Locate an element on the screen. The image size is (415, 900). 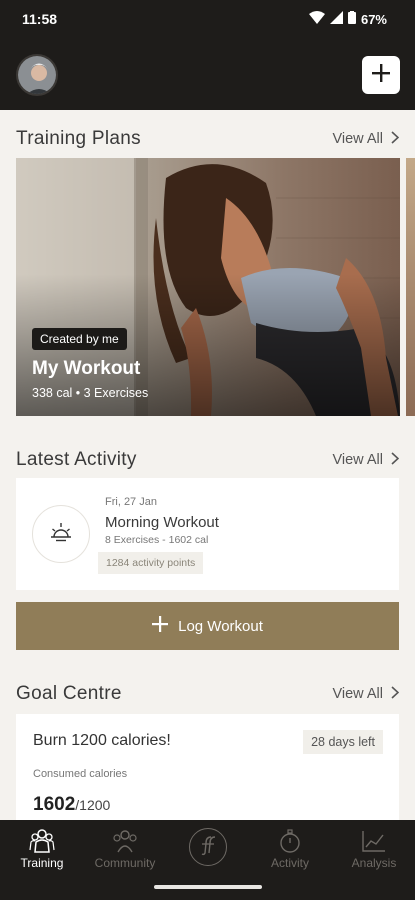
status-bar: 11:58 67% is located at coordinates (207, 19).